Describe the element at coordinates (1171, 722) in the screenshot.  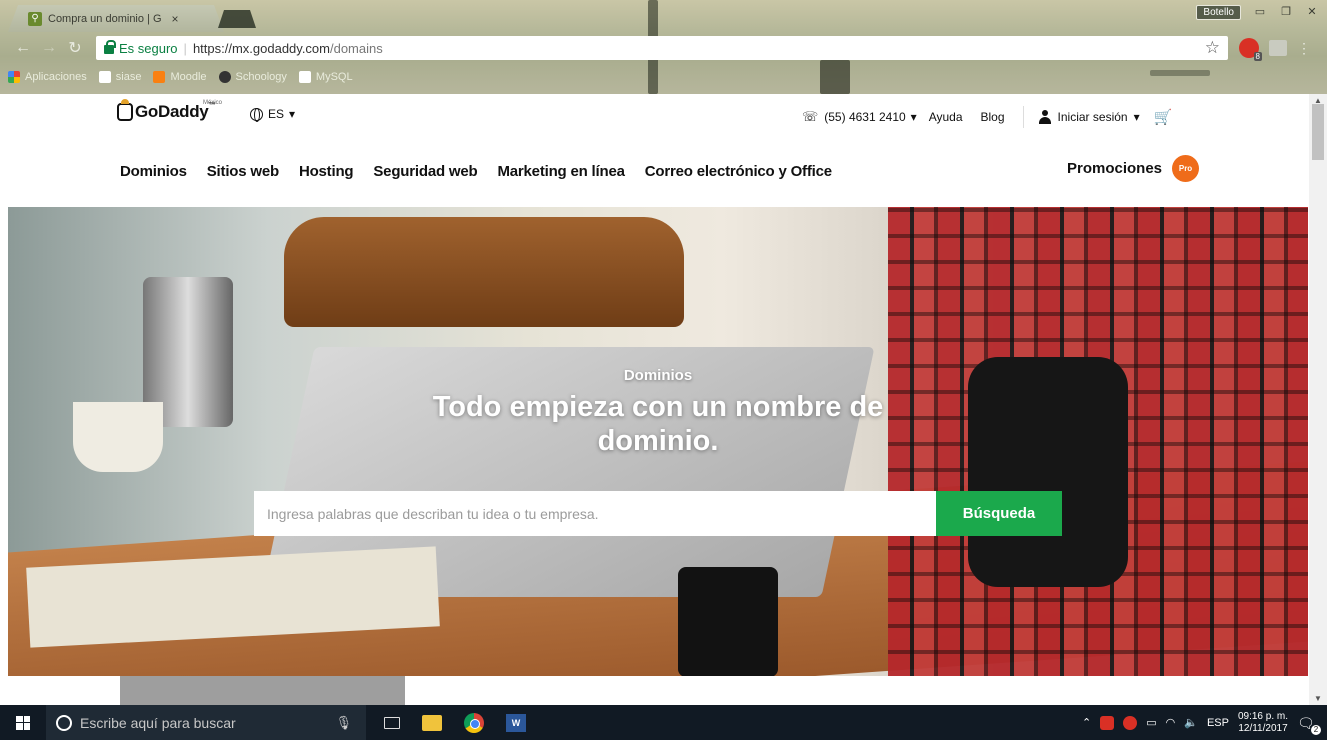
I see `wifi-icon: ◠` at that location.